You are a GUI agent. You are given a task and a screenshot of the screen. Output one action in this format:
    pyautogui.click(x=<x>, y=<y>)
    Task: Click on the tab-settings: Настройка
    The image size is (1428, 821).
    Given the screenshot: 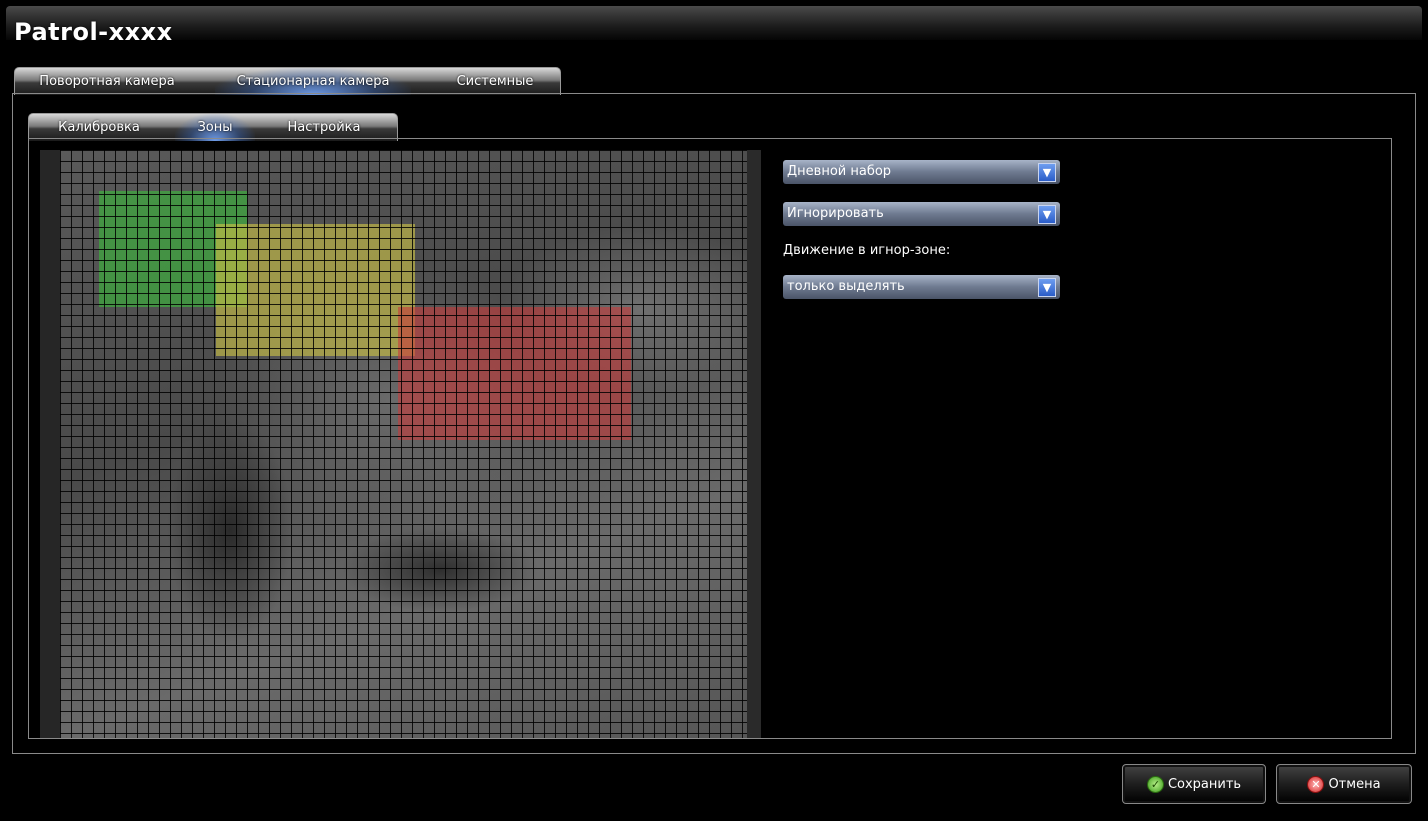 What is the action you would take?
    pyautogui.click(x=324, y=127)
    